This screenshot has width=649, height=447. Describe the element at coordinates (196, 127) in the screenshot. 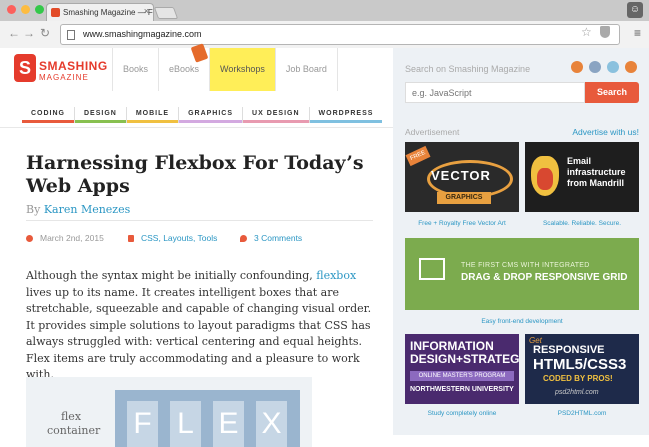

I see `header-divider` at that location.